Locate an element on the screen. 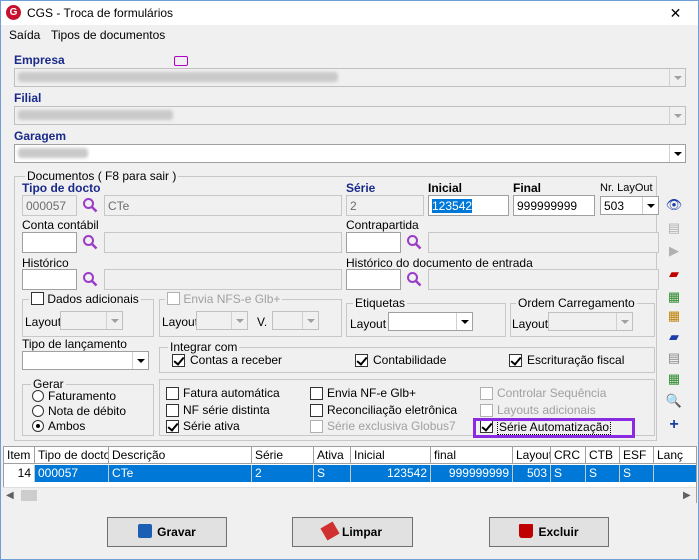 The height and width of the screenshot is (560, 699). monitor-icon is located at coordinates (181, 61).